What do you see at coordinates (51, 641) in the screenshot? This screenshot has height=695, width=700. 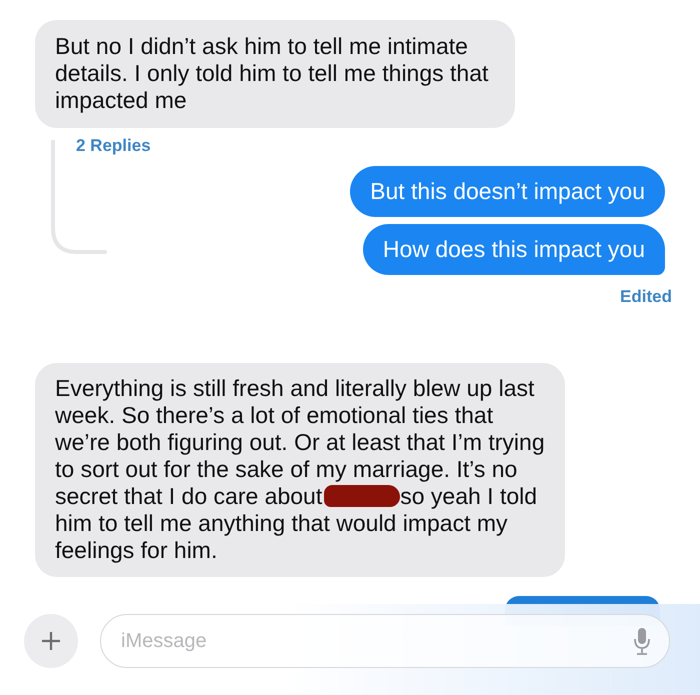 I see `plus-icon` at bounding box center [51, 641].